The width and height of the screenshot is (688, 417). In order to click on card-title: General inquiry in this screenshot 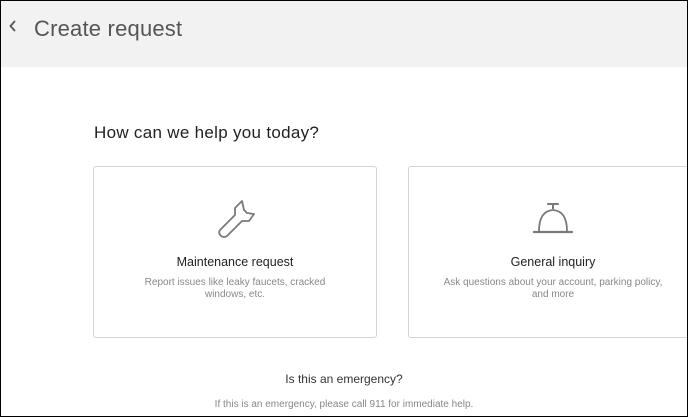, I will do `click(553, 262)`.